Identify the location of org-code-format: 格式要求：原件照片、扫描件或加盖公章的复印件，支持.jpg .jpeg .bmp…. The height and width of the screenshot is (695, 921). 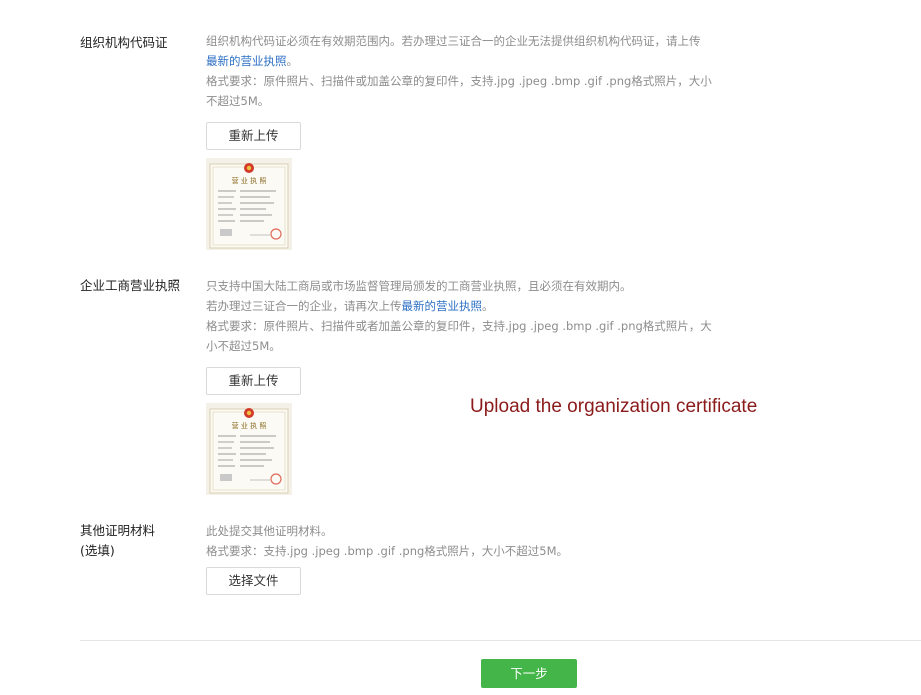
(478, 91).